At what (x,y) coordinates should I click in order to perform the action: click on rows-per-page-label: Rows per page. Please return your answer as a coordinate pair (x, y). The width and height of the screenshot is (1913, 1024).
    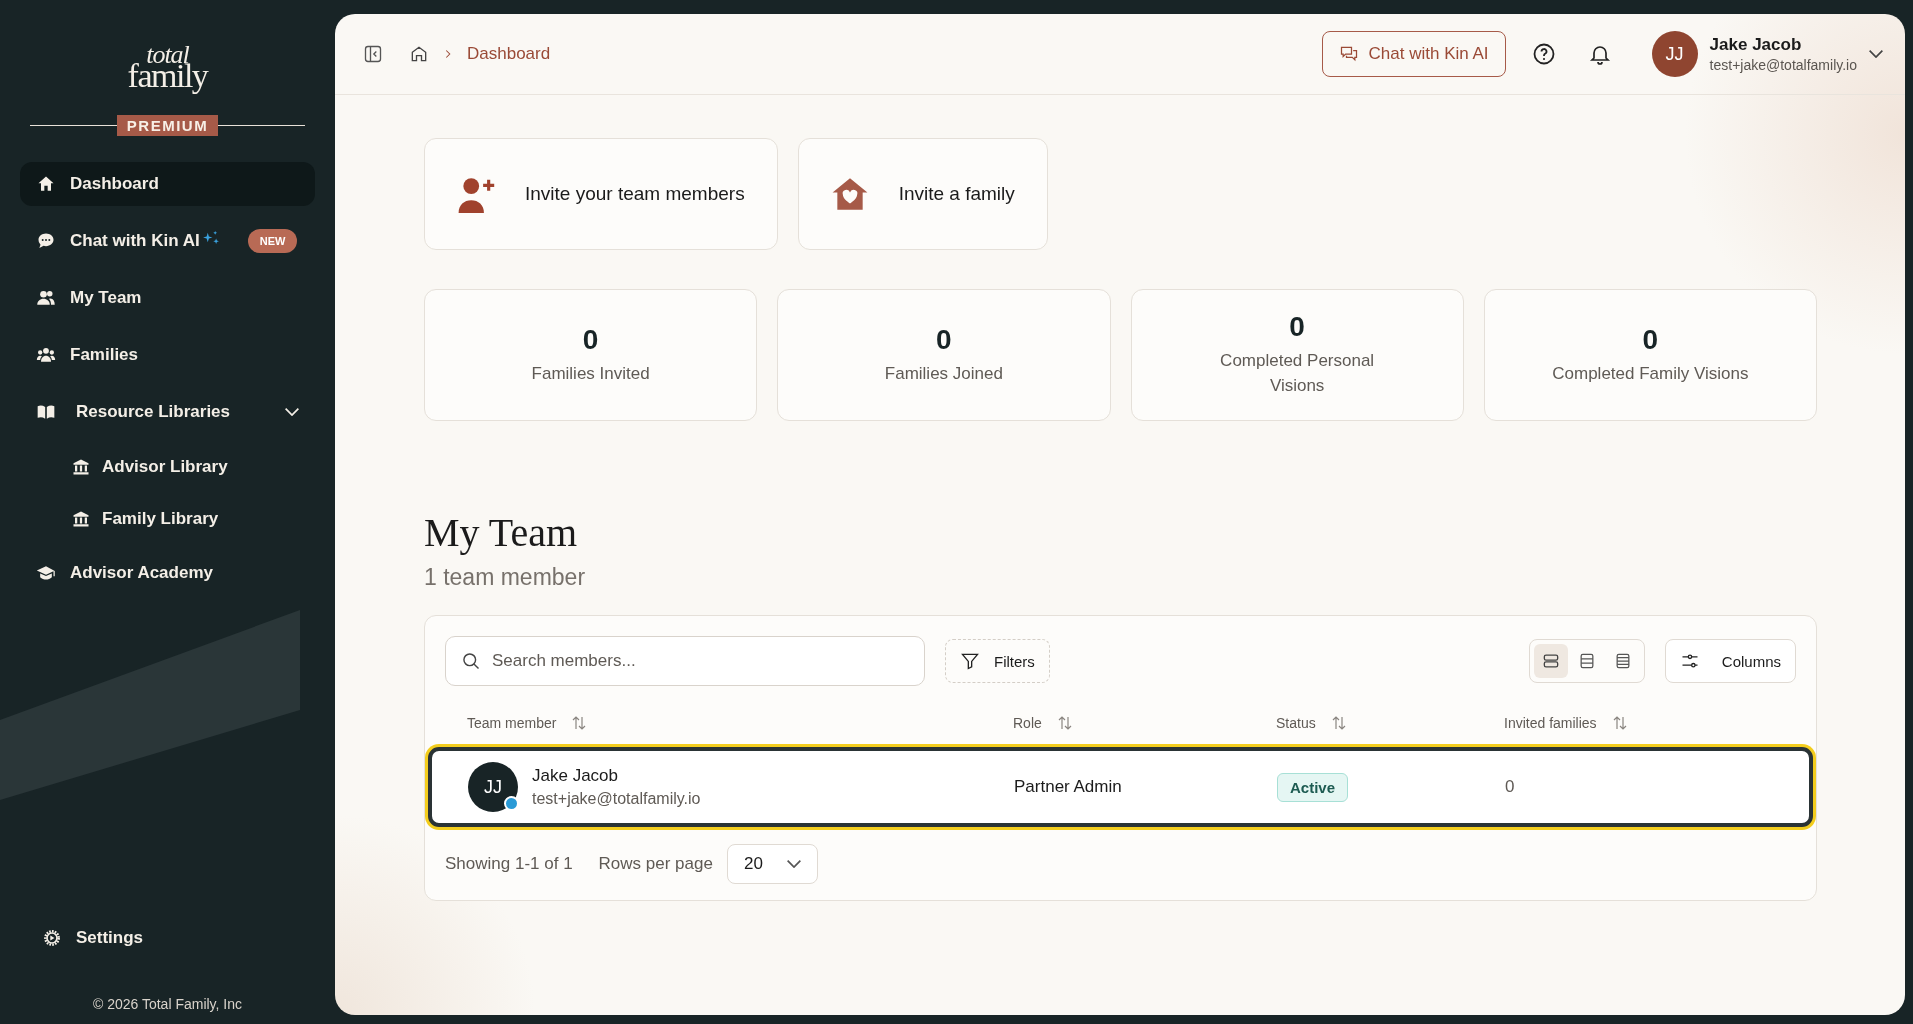
    Looking at the image, I should click on (655, 864).